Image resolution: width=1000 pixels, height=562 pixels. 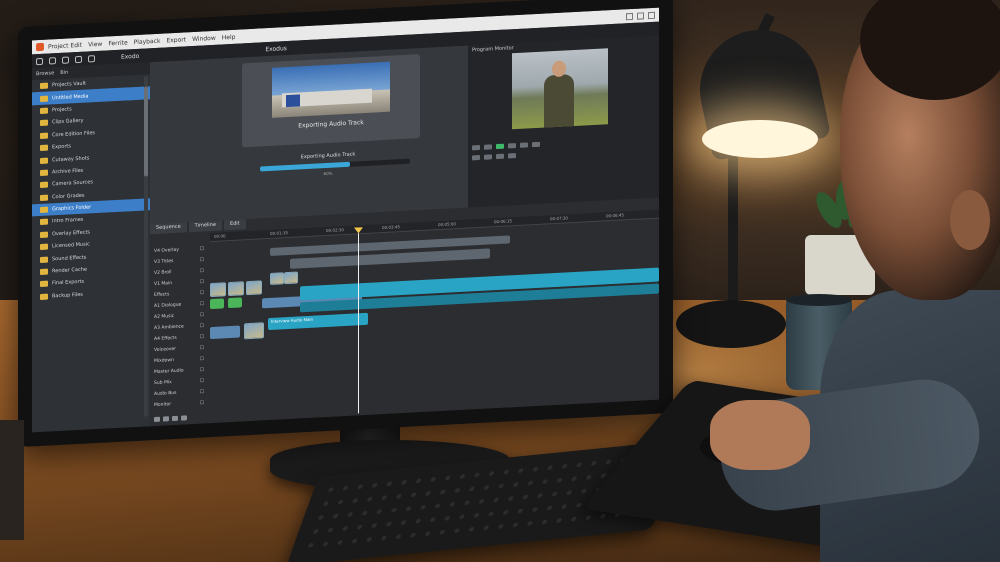 What do you see at coordinates (40, 47) in the screenshot?
I see `app-icon` at bounding box center [40, 47].